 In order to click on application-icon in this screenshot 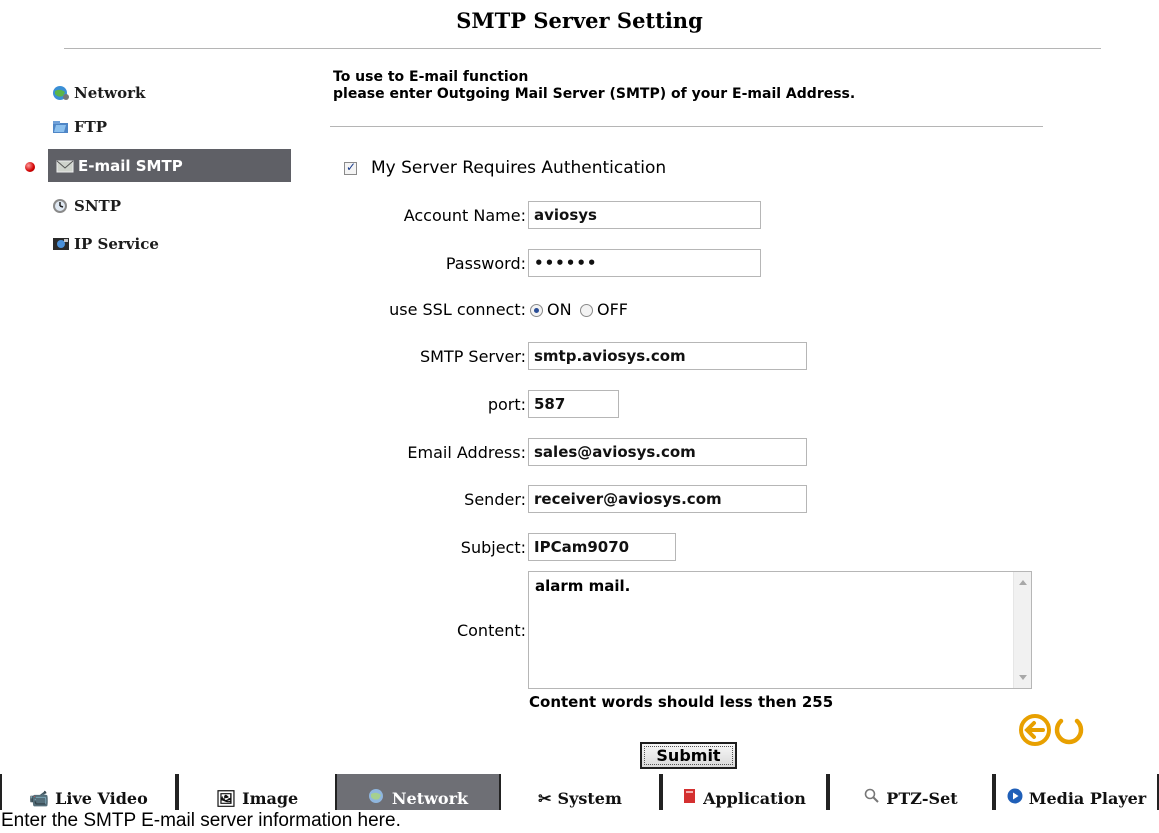, I will do `click(690, 798)`.